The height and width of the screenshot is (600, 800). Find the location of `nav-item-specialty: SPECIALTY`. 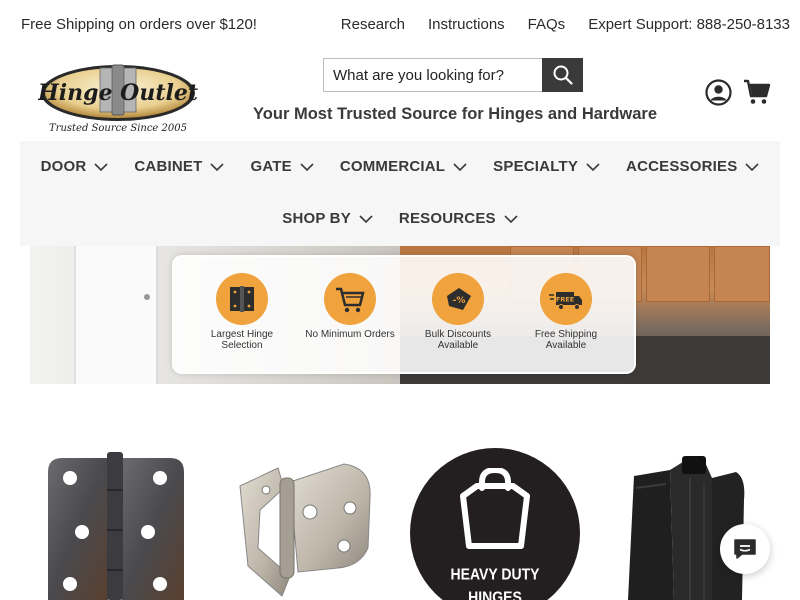

nav-item-specialty: SPECIALTY is located at coordinates (546, 166).